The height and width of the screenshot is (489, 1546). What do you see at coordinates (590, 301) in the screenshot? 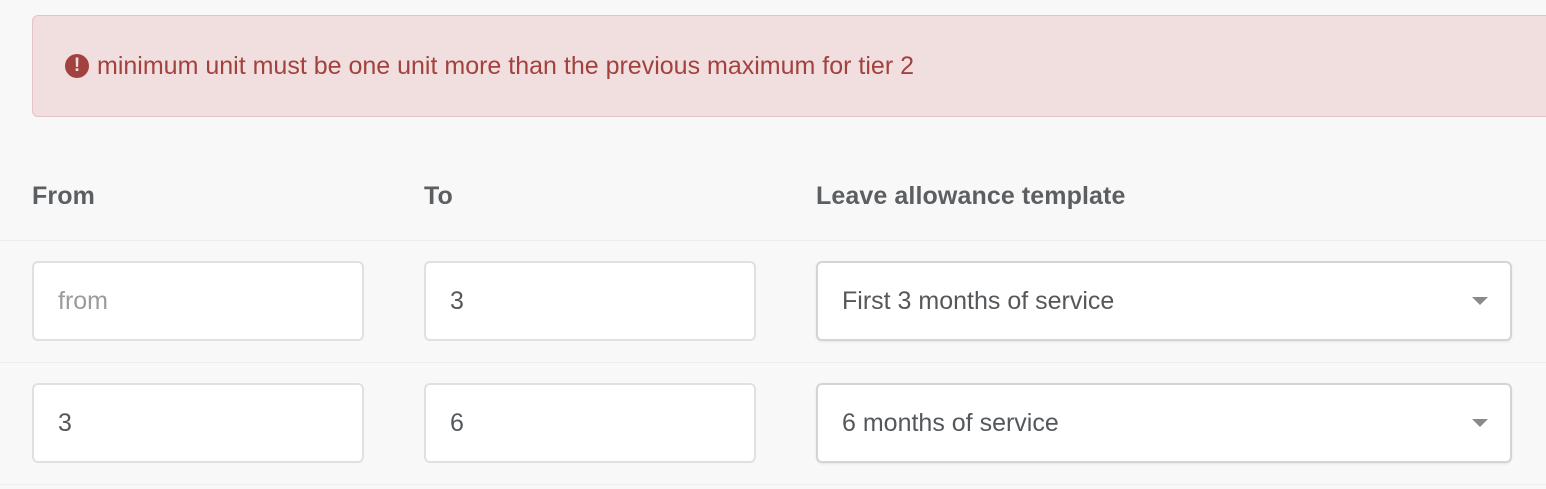
I see `to-input-row-1: 3` at bounding box center [590, 301].